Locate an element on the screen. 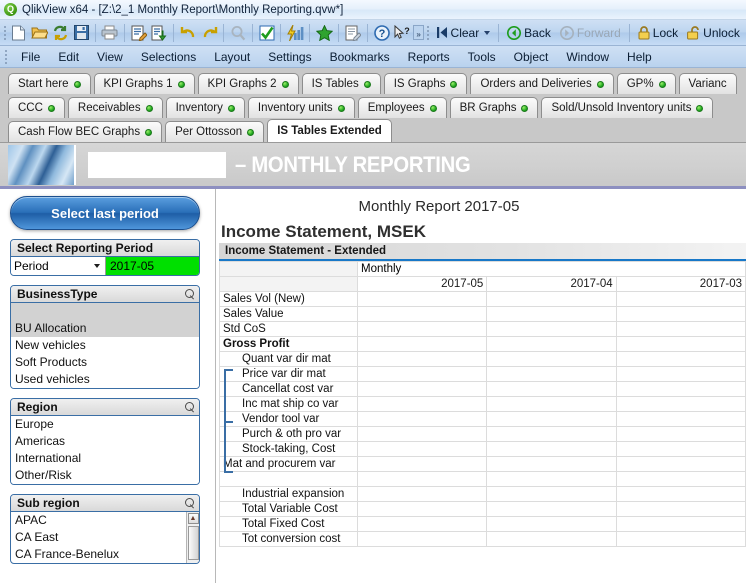 The height and width of the screenshot is (584, 746). listbox-item-soft-products: Soft Products is located at coordinates (105, 362).